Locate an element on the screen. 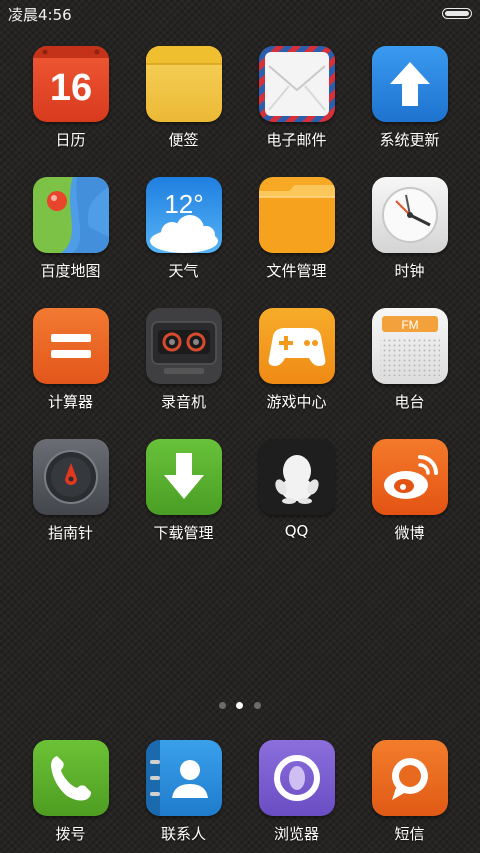 This screenshot has width=480, height=853. app-calculator: 计算器 is located at coordinates (70, 364).